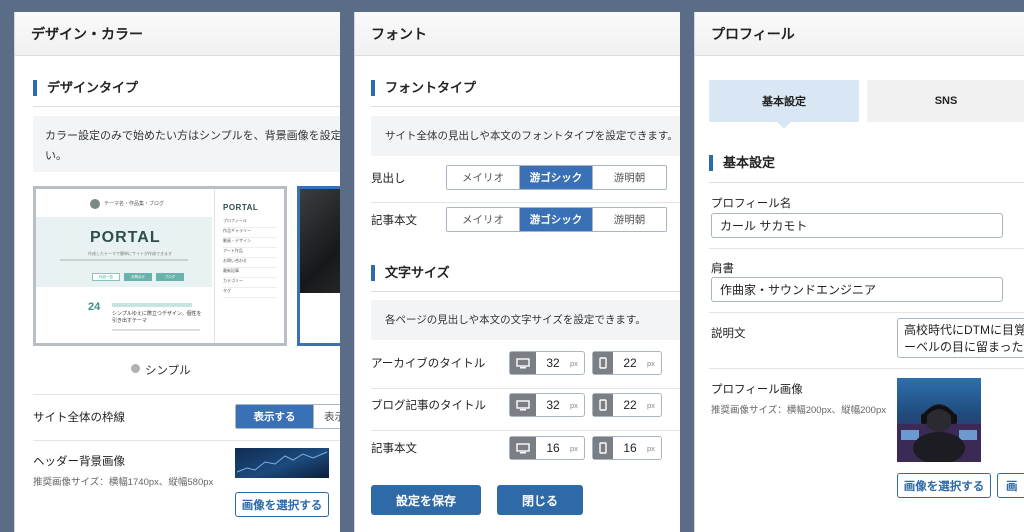 This screenshot has width=1024, height=532. Describe the element at coordinates (250, 223) in the screenshot. I see `preview-sidebar-item: プロフィール` at that location.